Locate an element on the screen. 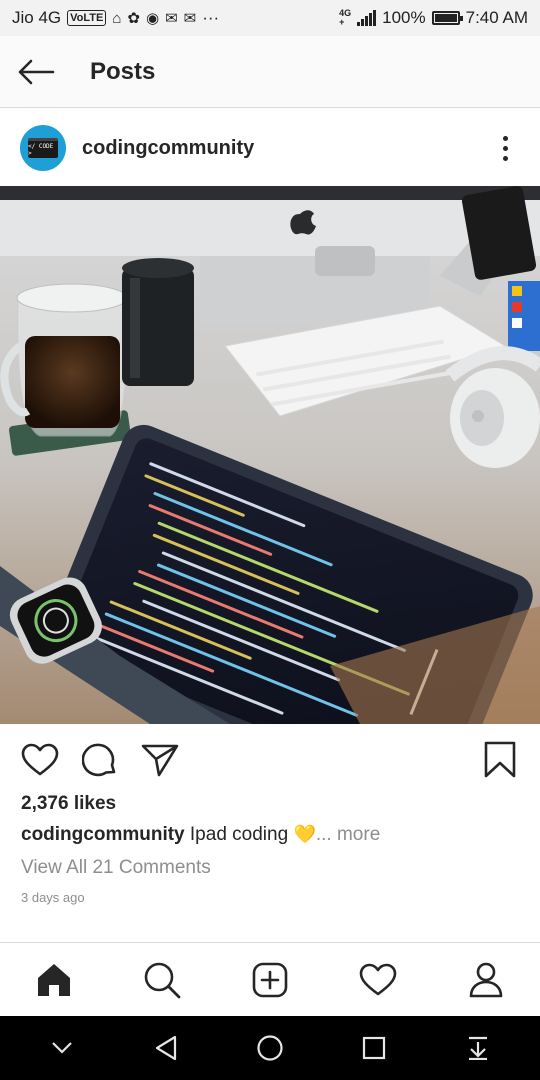 This screenshot has width=540, height=1080. profile-icon is located at coordinates (486, 979).